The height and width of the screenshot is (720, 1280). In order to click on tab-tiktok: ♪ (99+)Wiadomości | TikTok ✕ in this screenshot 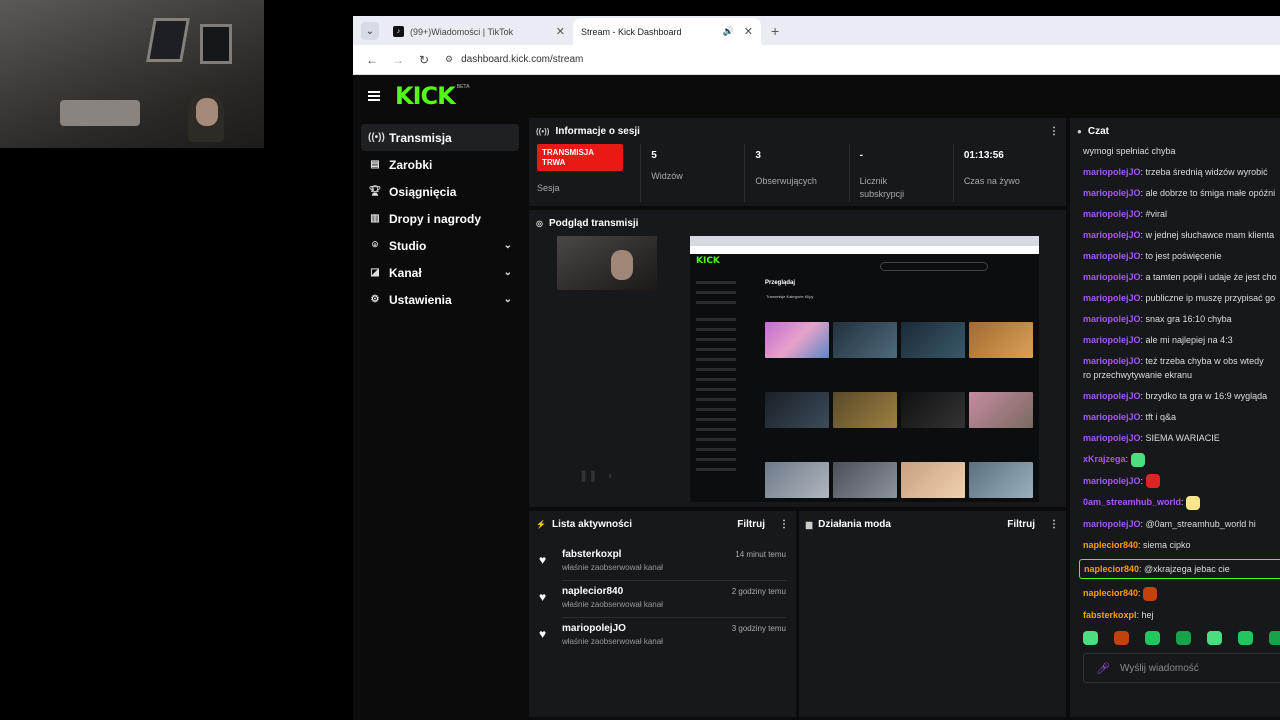, I will do `click(479, 31)`.